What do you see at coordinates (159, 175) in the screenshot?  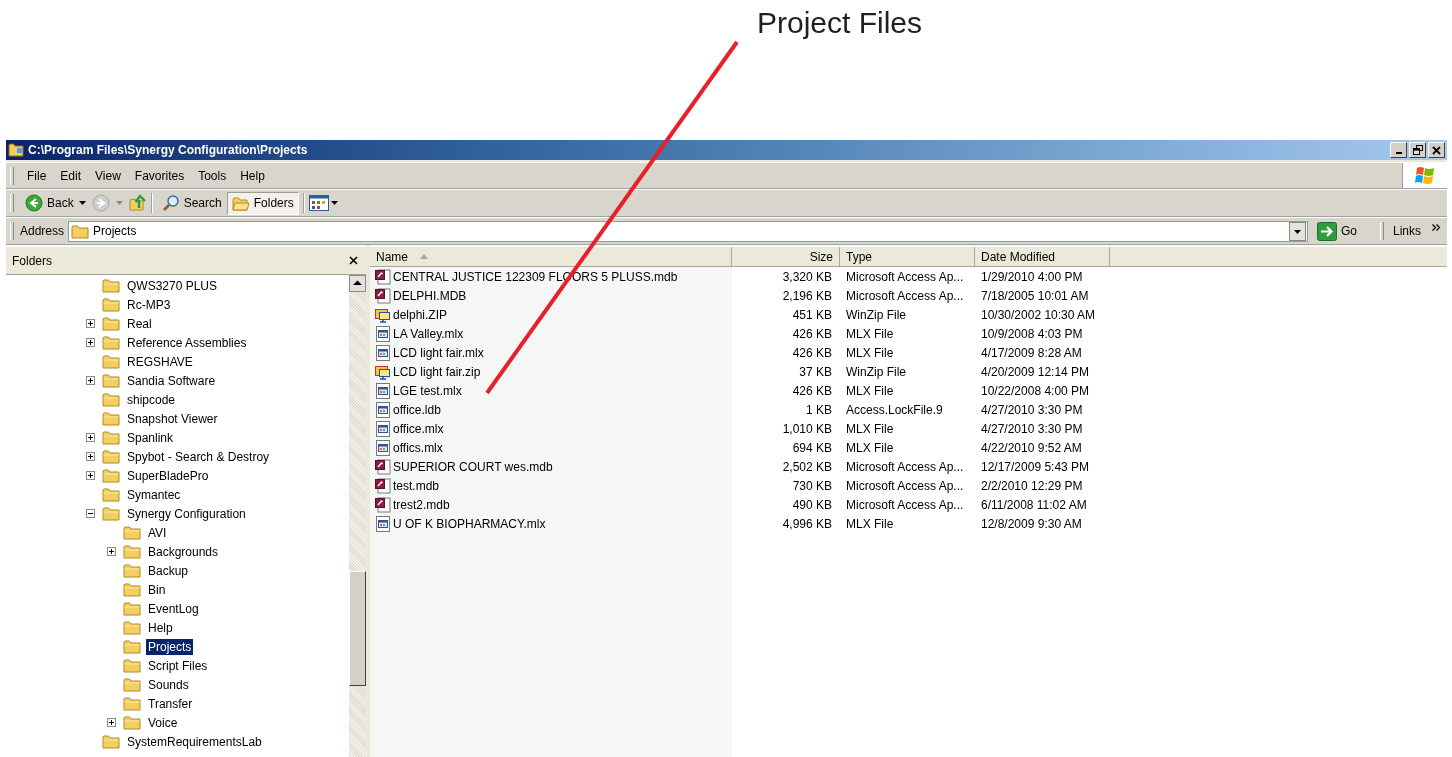 I see `menu-item: Favorites` at bounding box center [159, 175].